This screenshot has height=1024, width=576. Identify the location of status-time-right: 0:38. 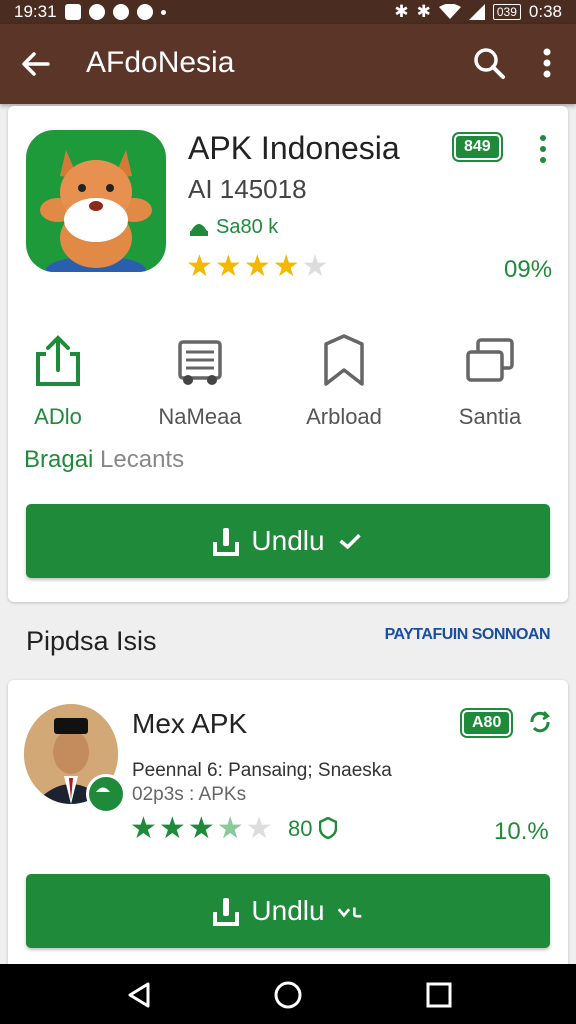
(545, 11).